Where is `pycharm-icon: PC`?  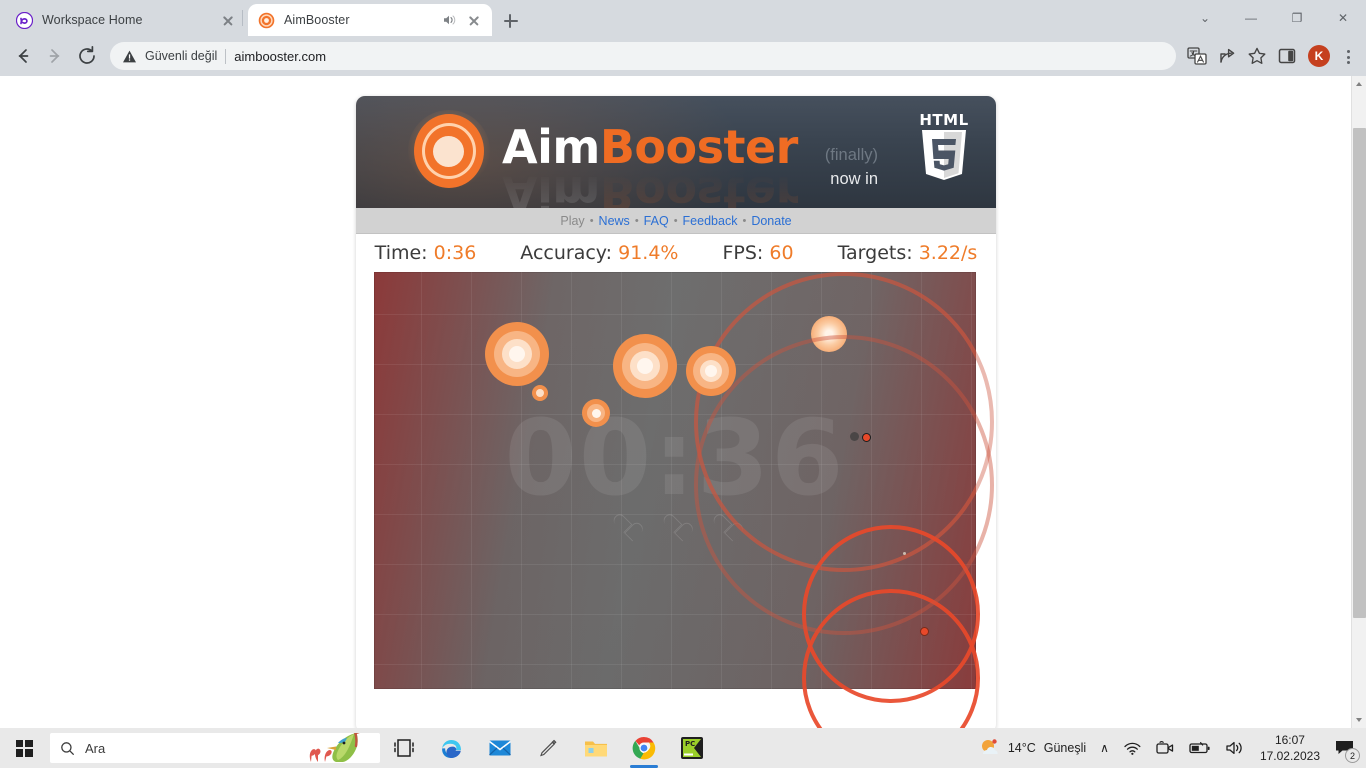 pycharm-icon: PC is located at coordinates (692, 748).